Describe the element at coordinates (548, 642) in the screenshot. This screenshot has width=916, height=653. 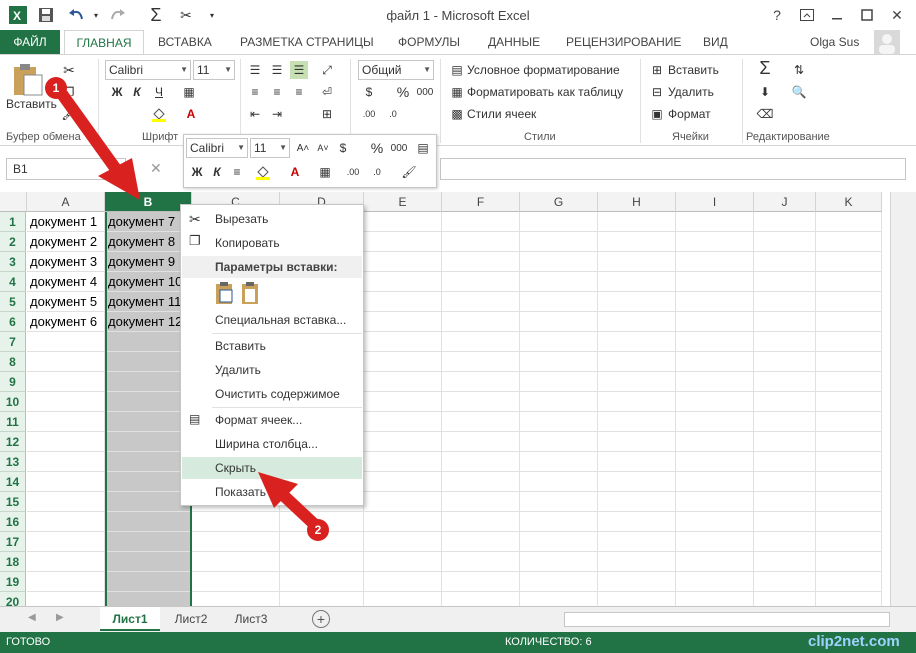
I see `status-count: КОЛИЧЕСТВО: 6` at that location.